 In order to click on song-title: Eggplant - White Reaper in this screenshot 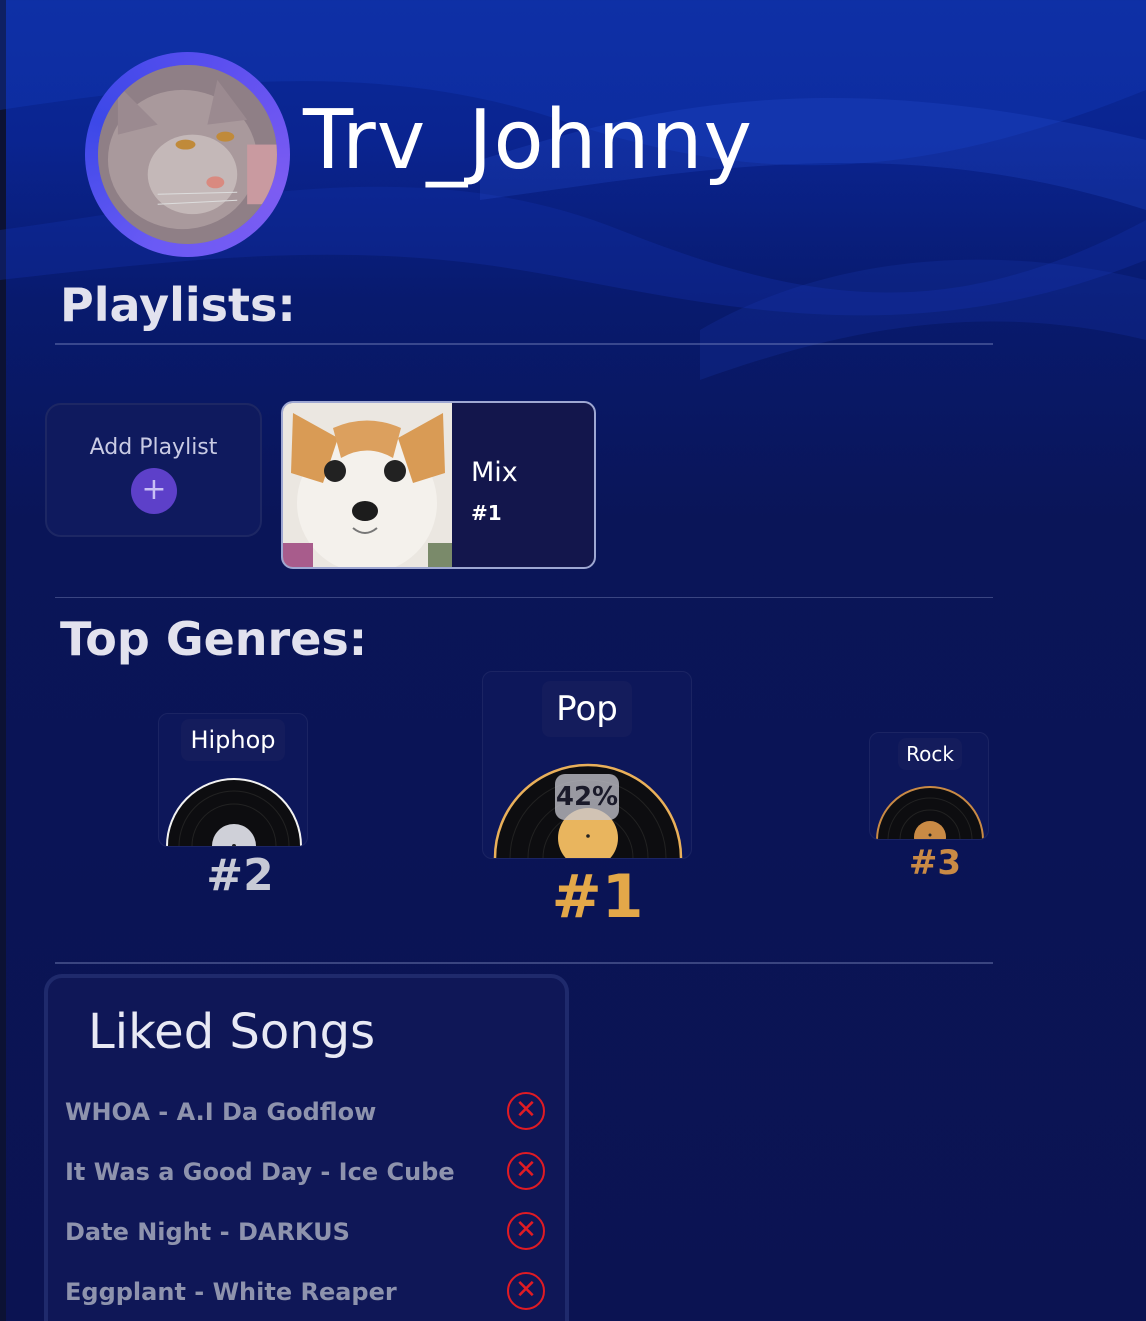, I will do `click(231, 1292)`.